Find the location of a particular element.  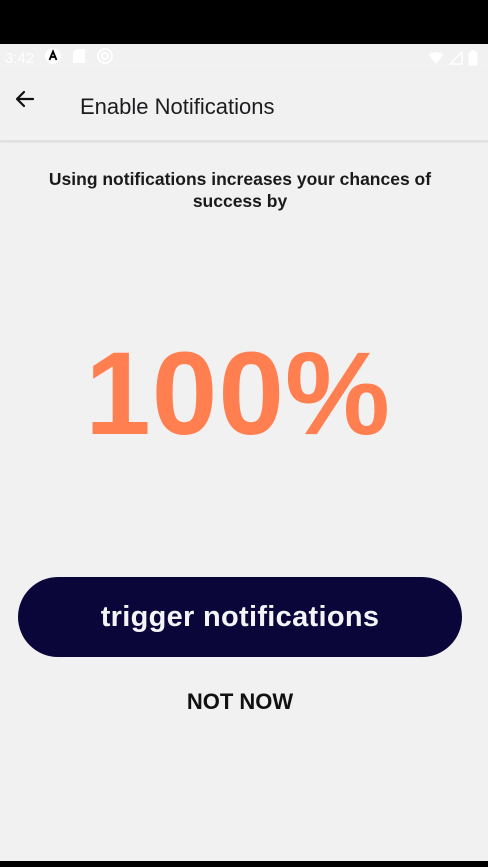

status-bar: 3:42 is located at coordinates (244, 58).